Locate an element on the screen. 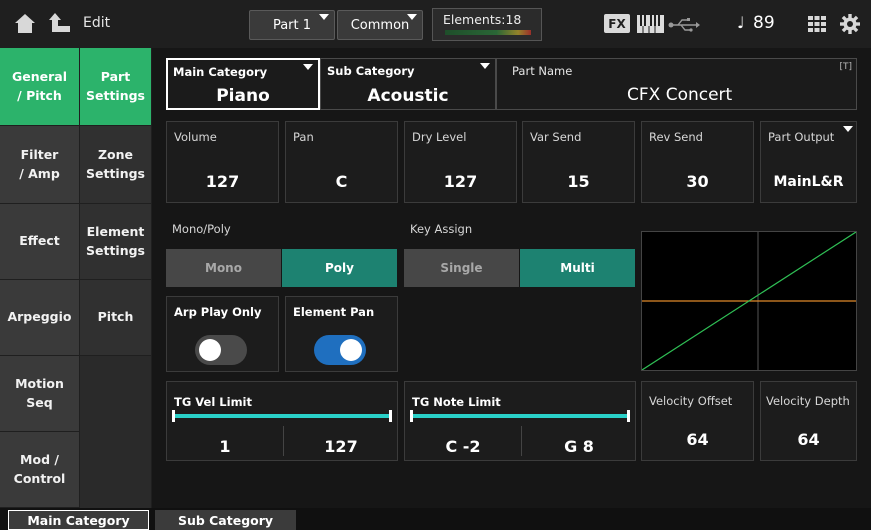  grid-icon is located at coordinates (817, 26).